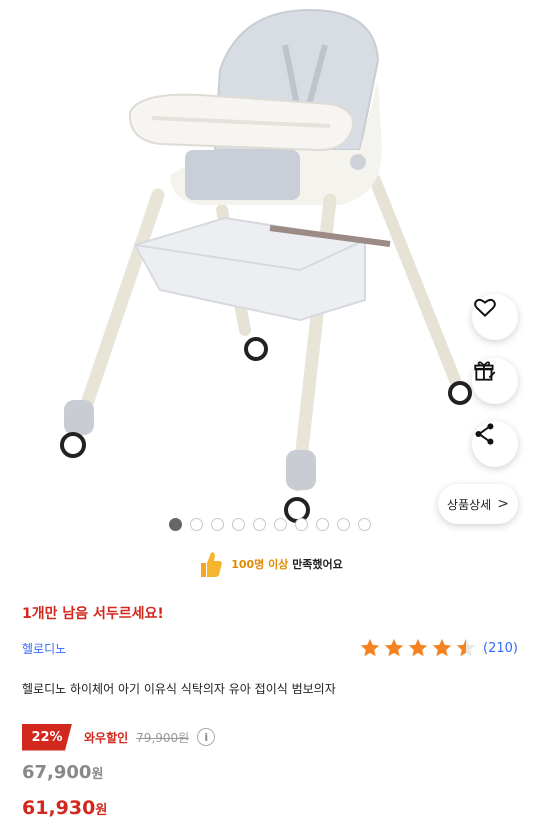 The image size is (540, 835). What do you see at coordinates (270, 524) in the screenshot?
I see `carousel-dots` at bounding box center [270, 524].